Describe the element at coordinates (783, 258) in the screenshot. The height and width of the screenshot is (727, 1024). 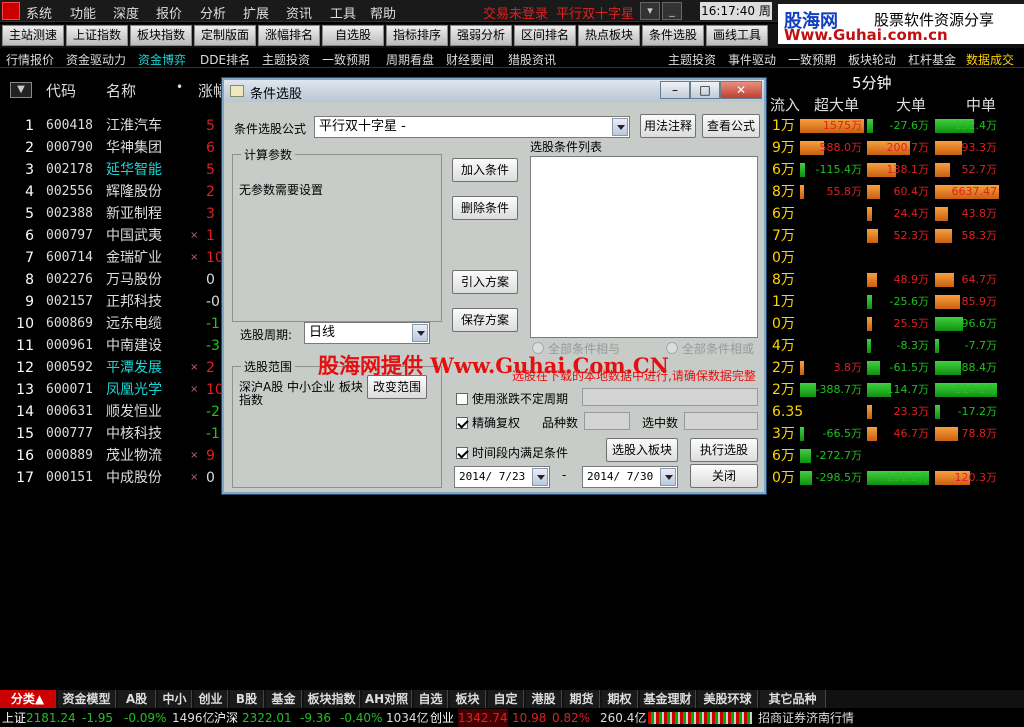
I see `inflow-value: 0万` at that location.